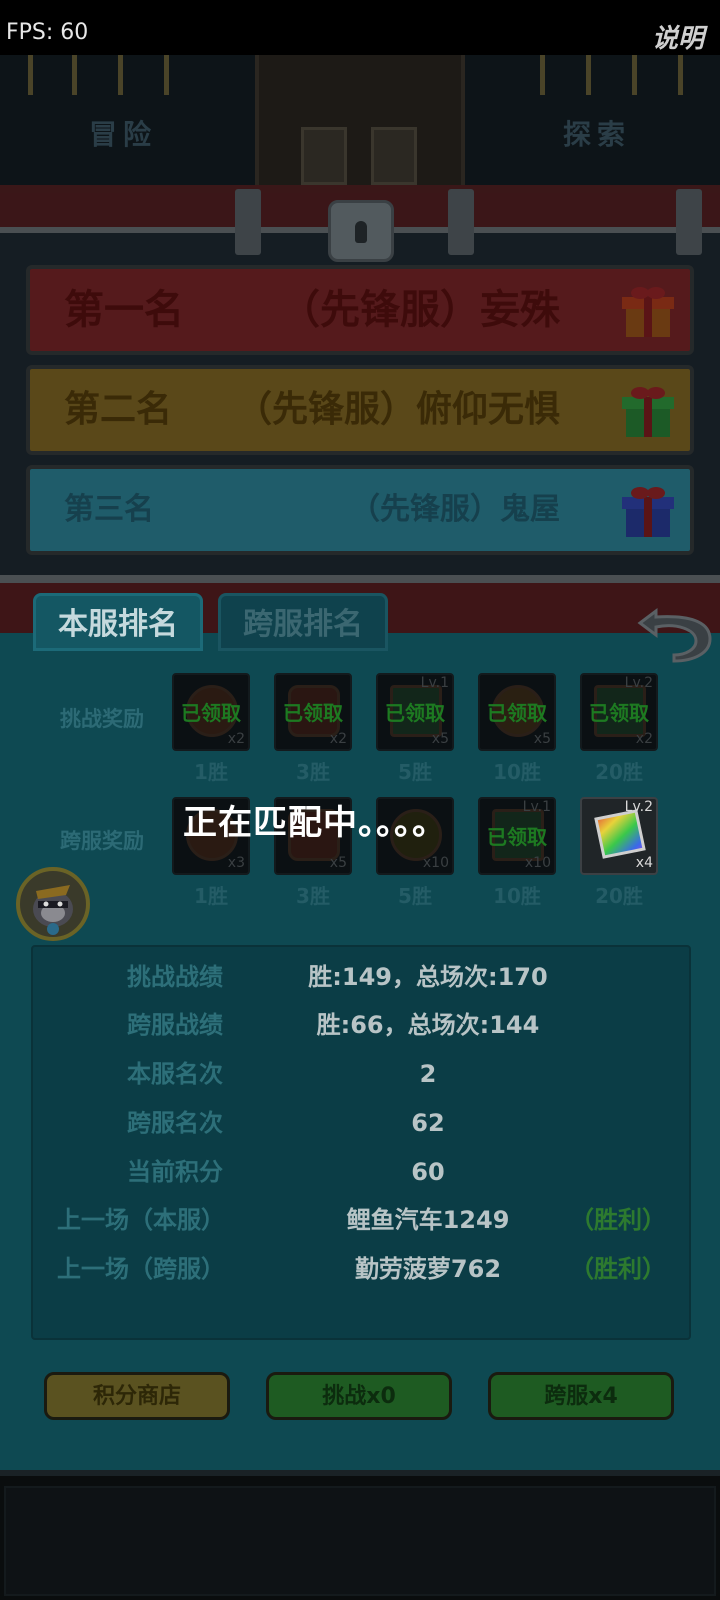 The width and height of the screenshot is (720, 1600). I want to click on reward-slot: Lv.2 x4, so click(619, 836).